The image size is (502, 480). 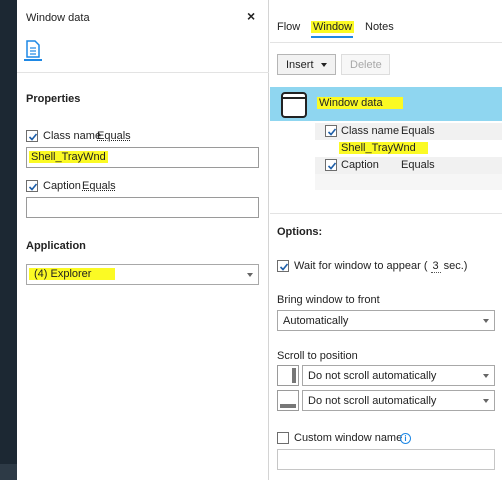 What do you see at coordinates (294, 105) in the screenshot?
I see `window-icon` at bounding box center [294, 105].